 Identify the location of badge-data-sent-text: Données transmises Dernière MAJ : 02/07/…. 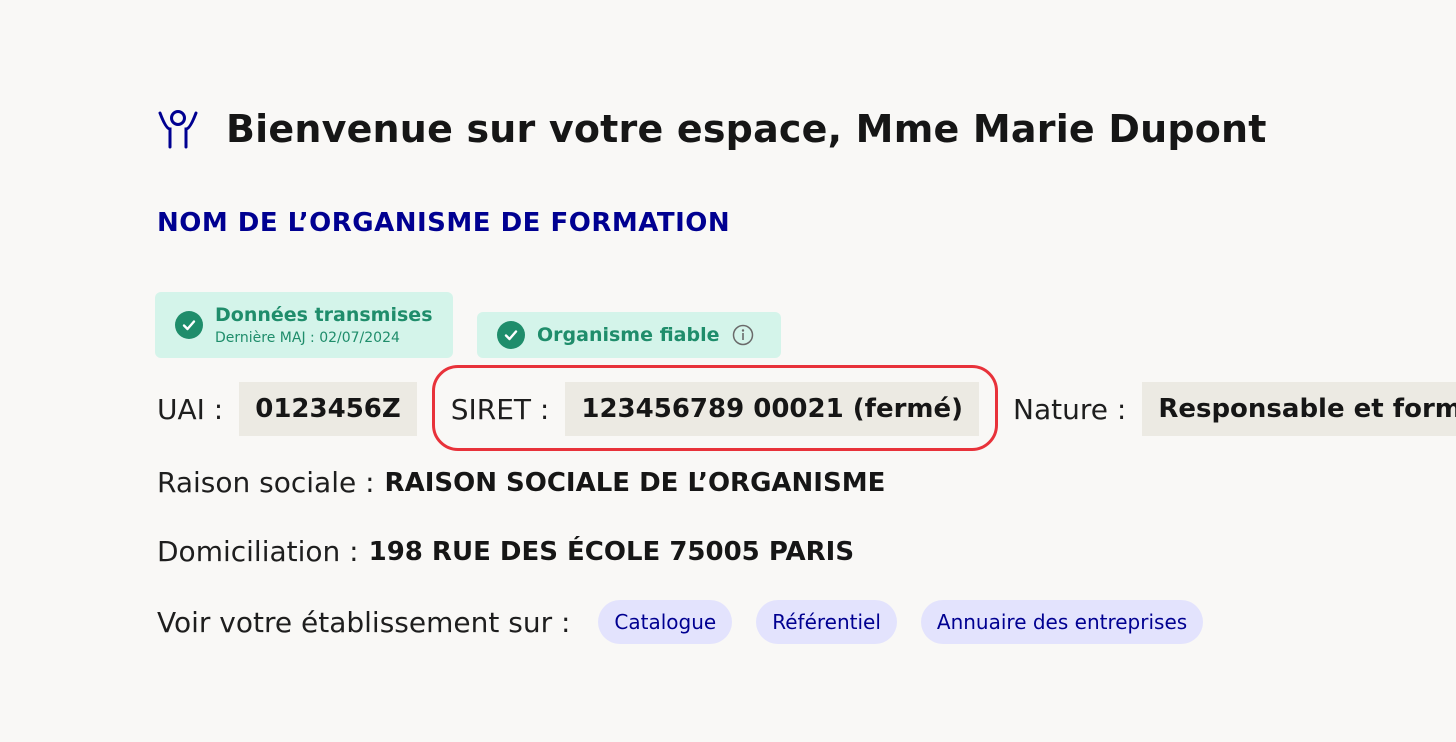
(324, 325).